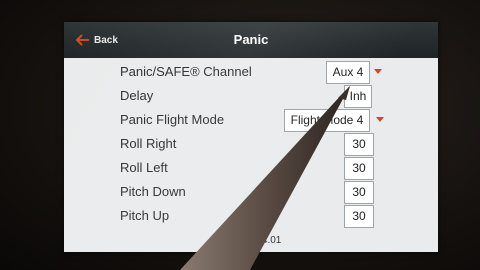  What do you see at coordinates (358, 96) in the screenshot?
I see `delay-value: Inh` at bounding box center [358, 96].